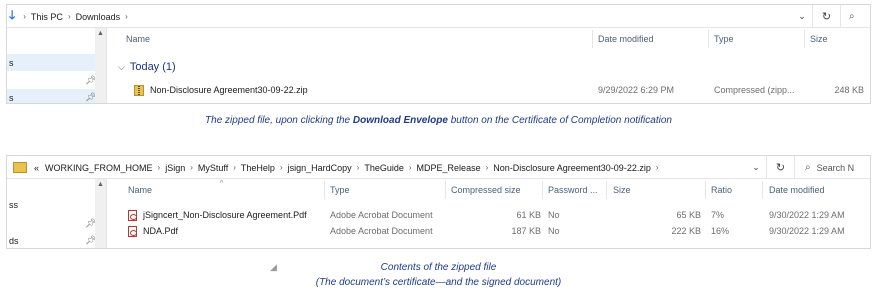 The image size is (877, 295). Describe the element at coordinates (320, 168) in the screenshot. I see `breadcrumb-item: jsign_HardCopy` at that location.